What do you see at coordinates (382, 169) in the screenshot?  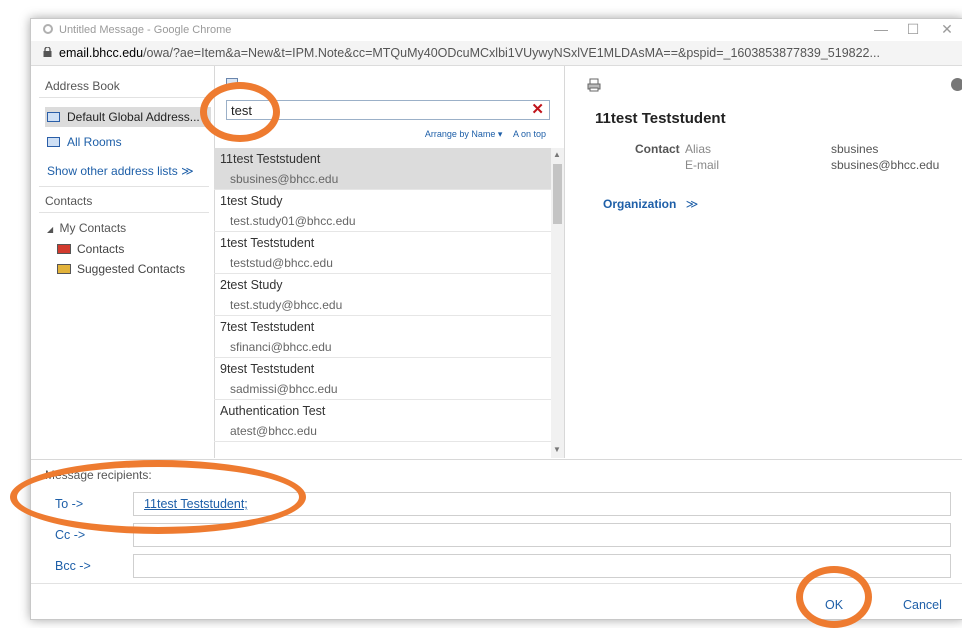 I see `result-row: 11test Teststudent sbusines@bhcc.edu` at bounding box center [382, 169].